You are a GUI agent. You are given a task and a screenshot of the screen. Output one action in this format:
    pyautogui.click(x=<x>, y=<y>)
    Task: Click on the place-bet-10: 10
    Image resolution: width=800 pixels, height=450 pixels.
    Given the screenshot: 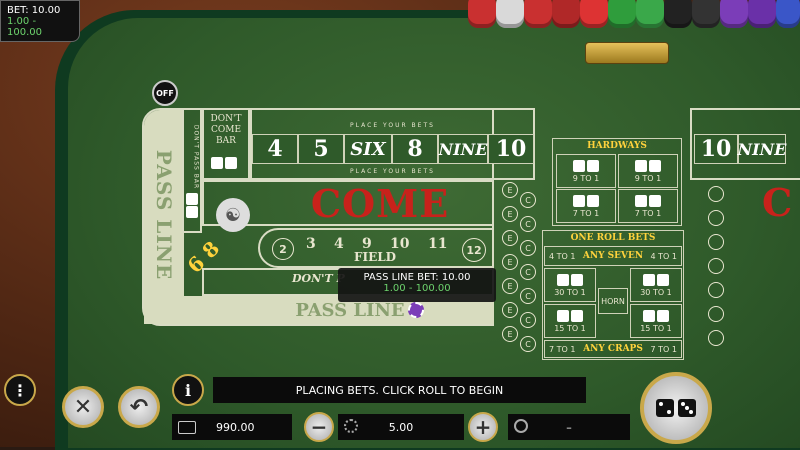 What is the action you would take?
    pyautogui.click(x=511, y=149)
    